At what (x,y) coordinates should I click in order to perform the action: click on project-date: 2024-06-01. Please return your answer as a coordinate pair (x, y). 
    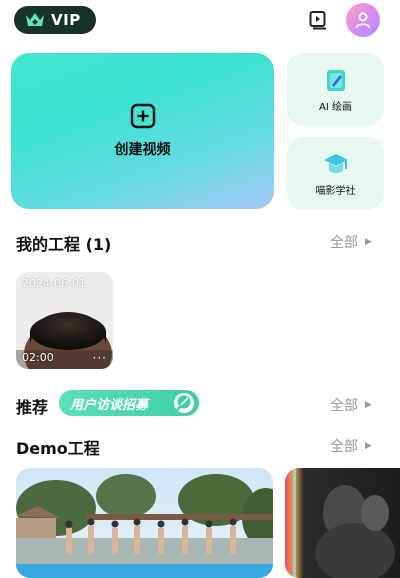
    Looking at the image, I should click on (54, 283).